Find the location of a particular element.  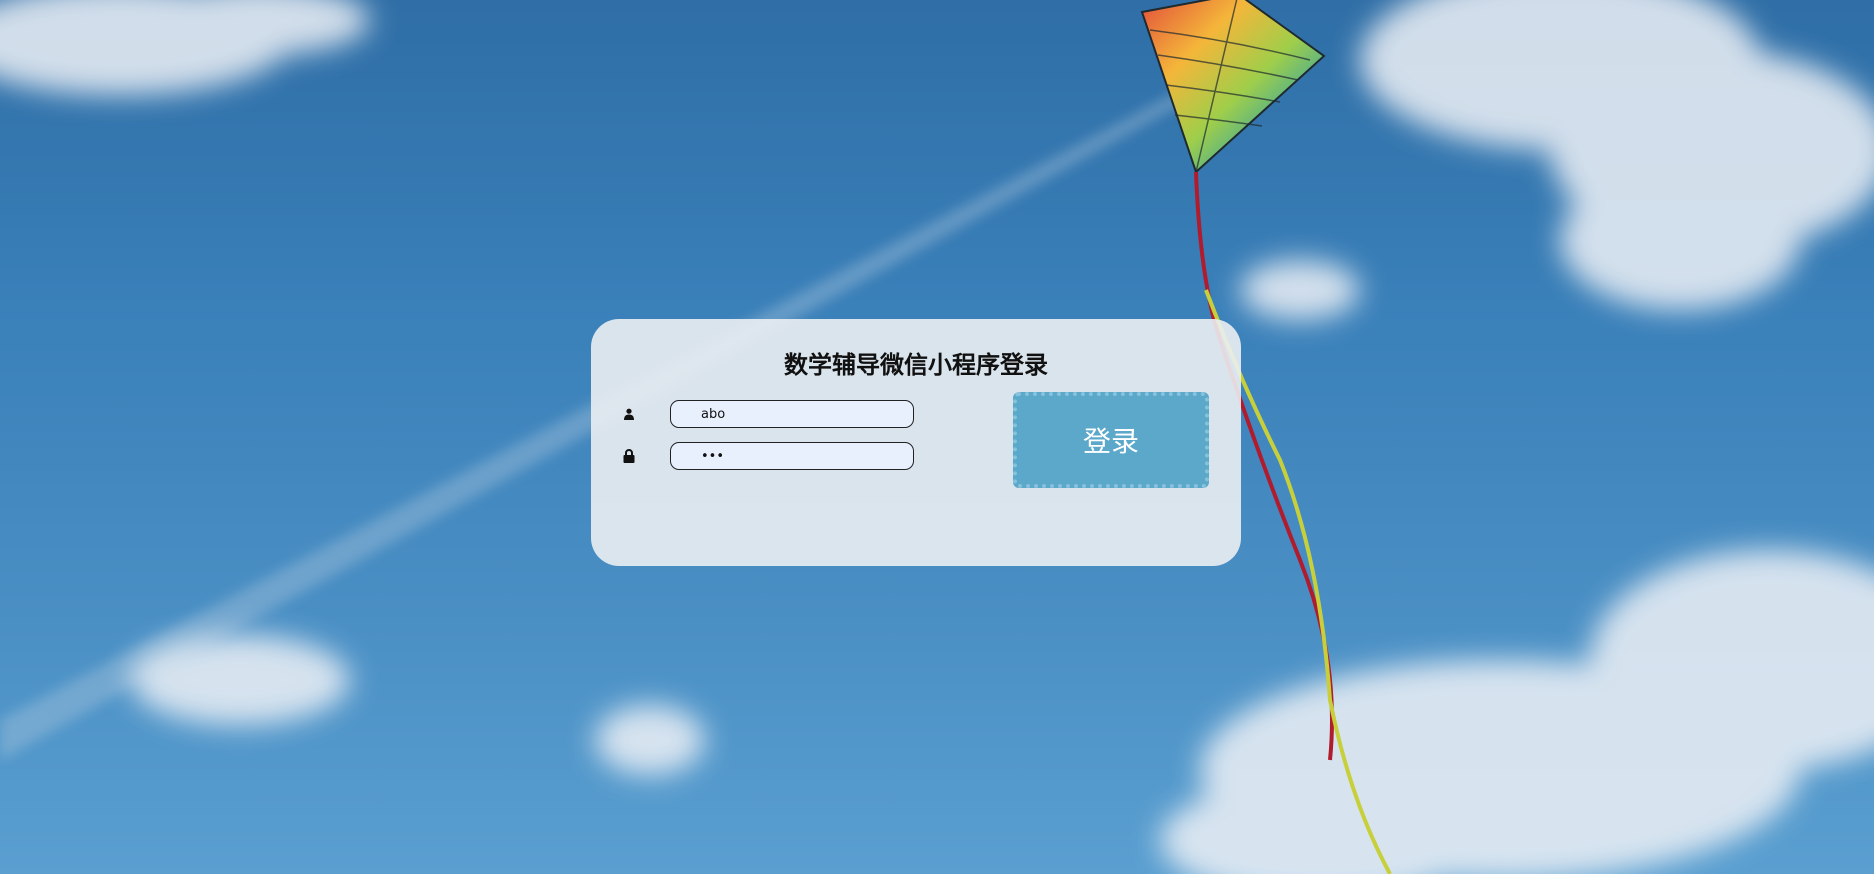

password-row is located at coordinates (766, 456).